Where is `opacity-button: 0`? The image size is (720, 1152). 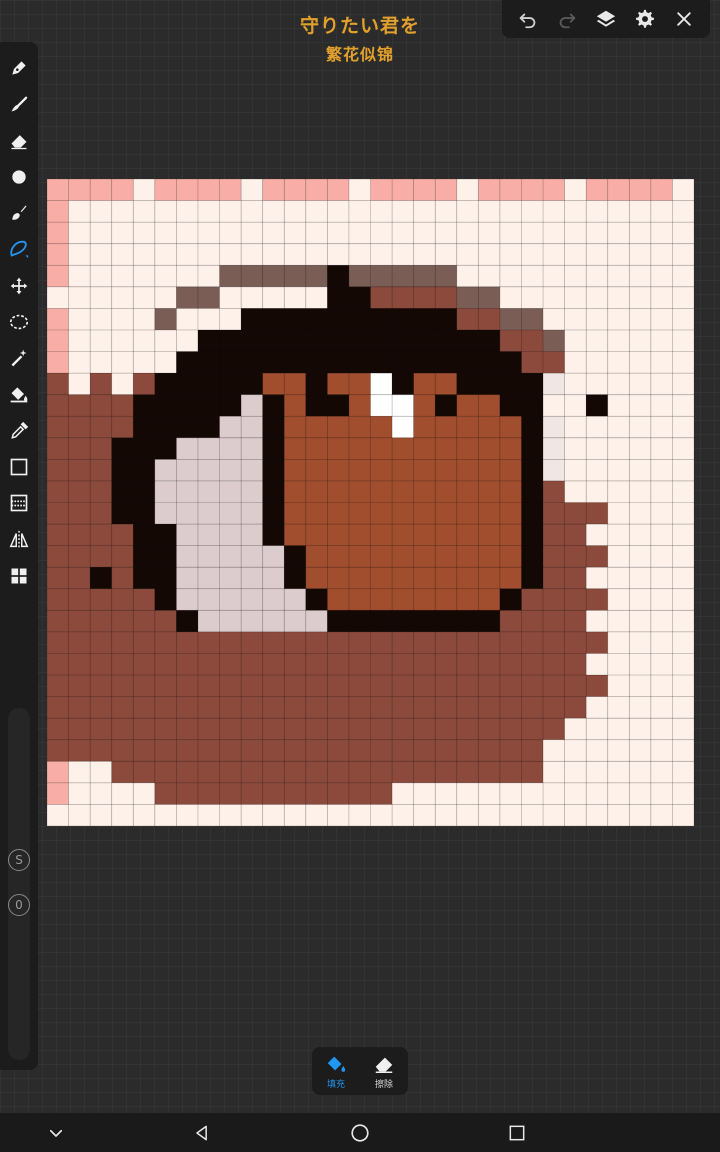
opacity-button: 0 is located at coordinates (19, 905).